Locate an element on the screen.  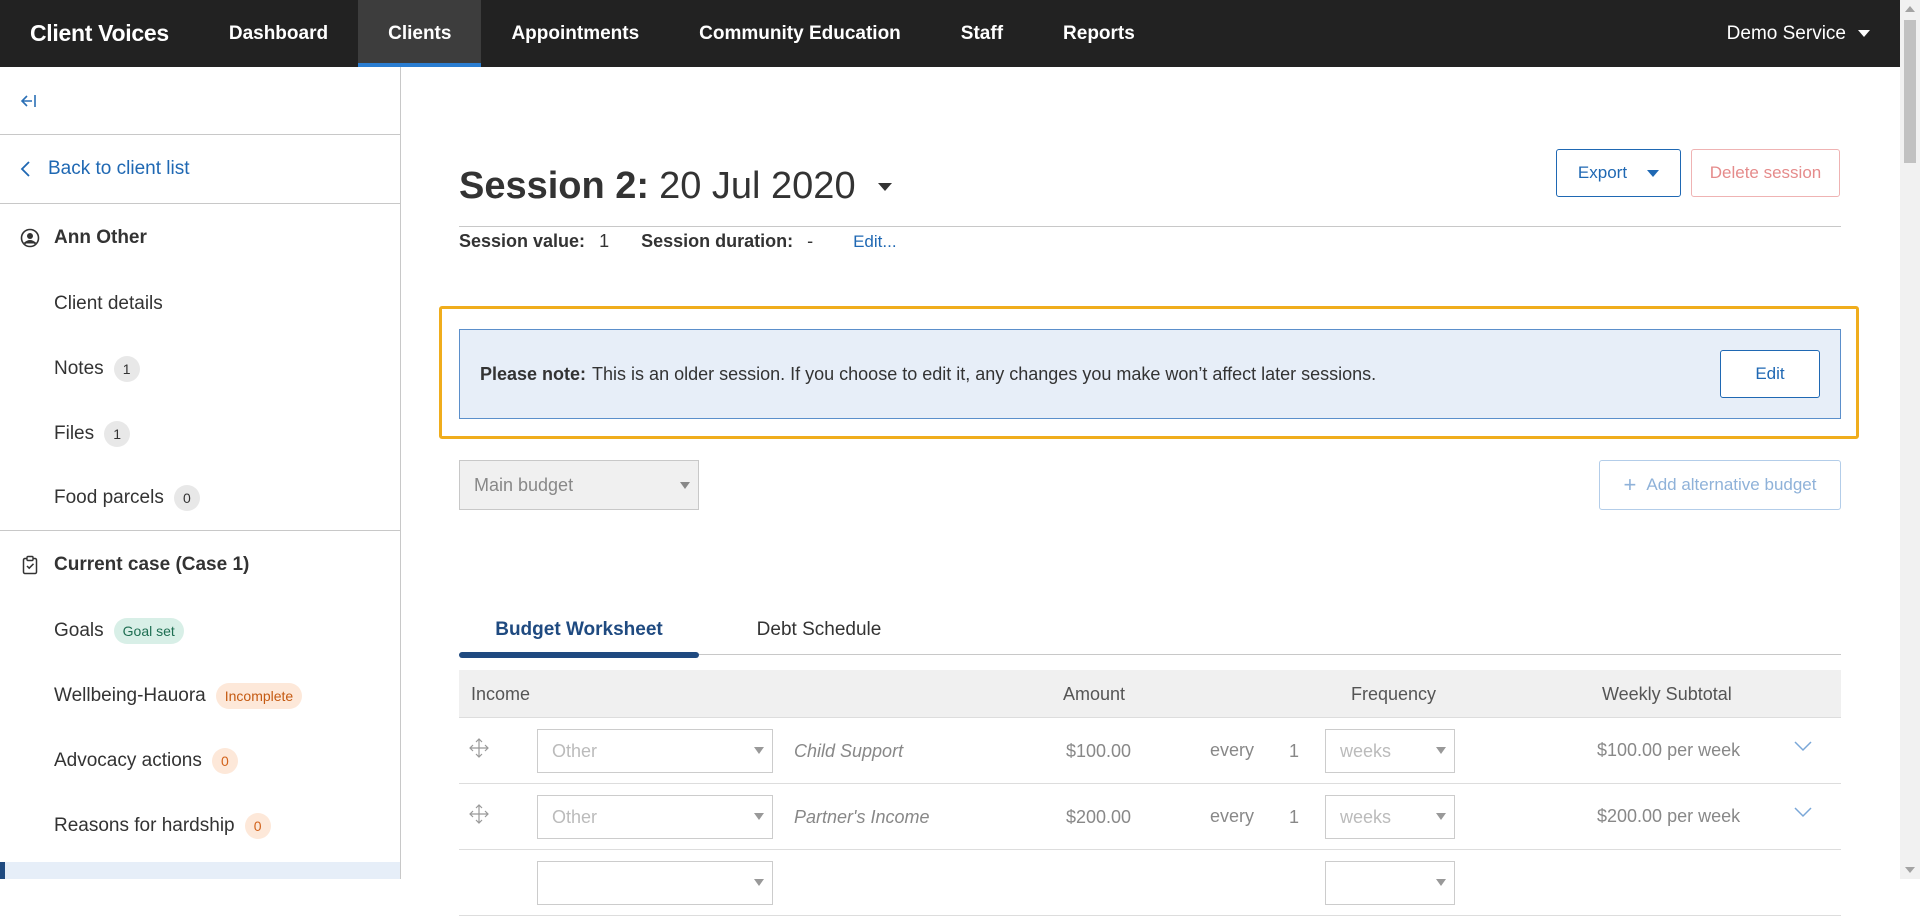
income-type-select is located at coordinates (655, 883).